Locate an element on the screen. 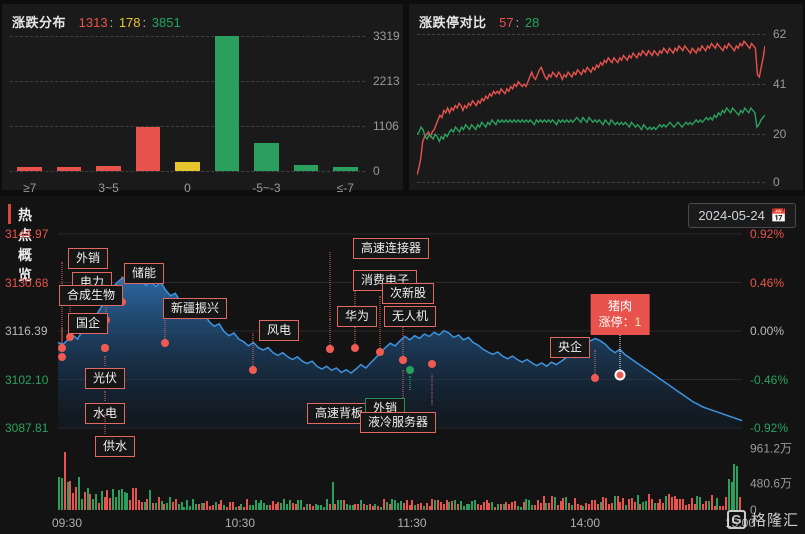 Image resolution: width=805 pixels, height=534 pixels. hotspot-tag: 合成生物 is located at coordinates (91, 295).